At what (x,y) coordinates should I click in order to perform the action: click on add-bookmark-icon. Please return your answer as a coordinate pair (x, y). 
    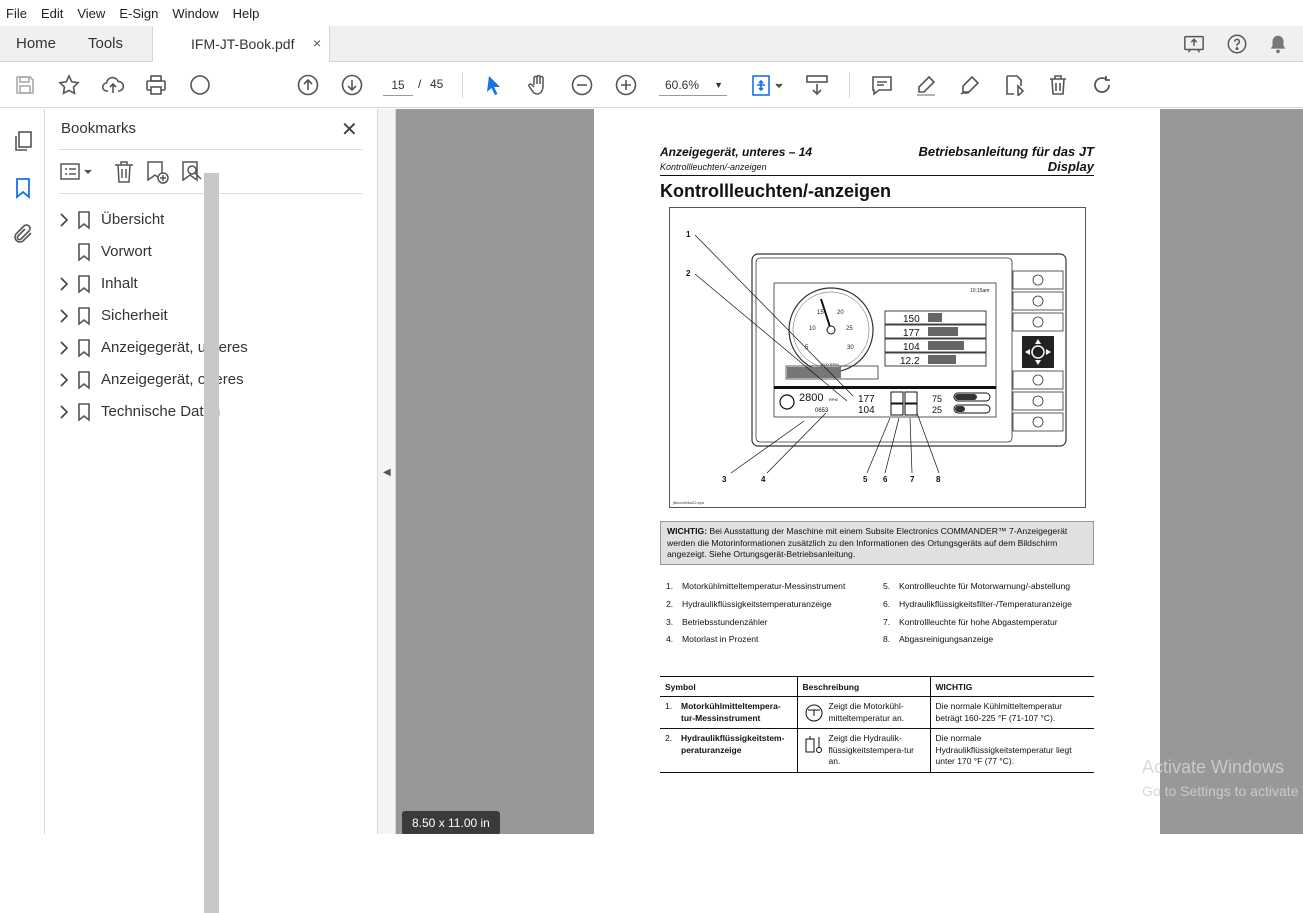
    Looking at the image, I should click on (157, 172).